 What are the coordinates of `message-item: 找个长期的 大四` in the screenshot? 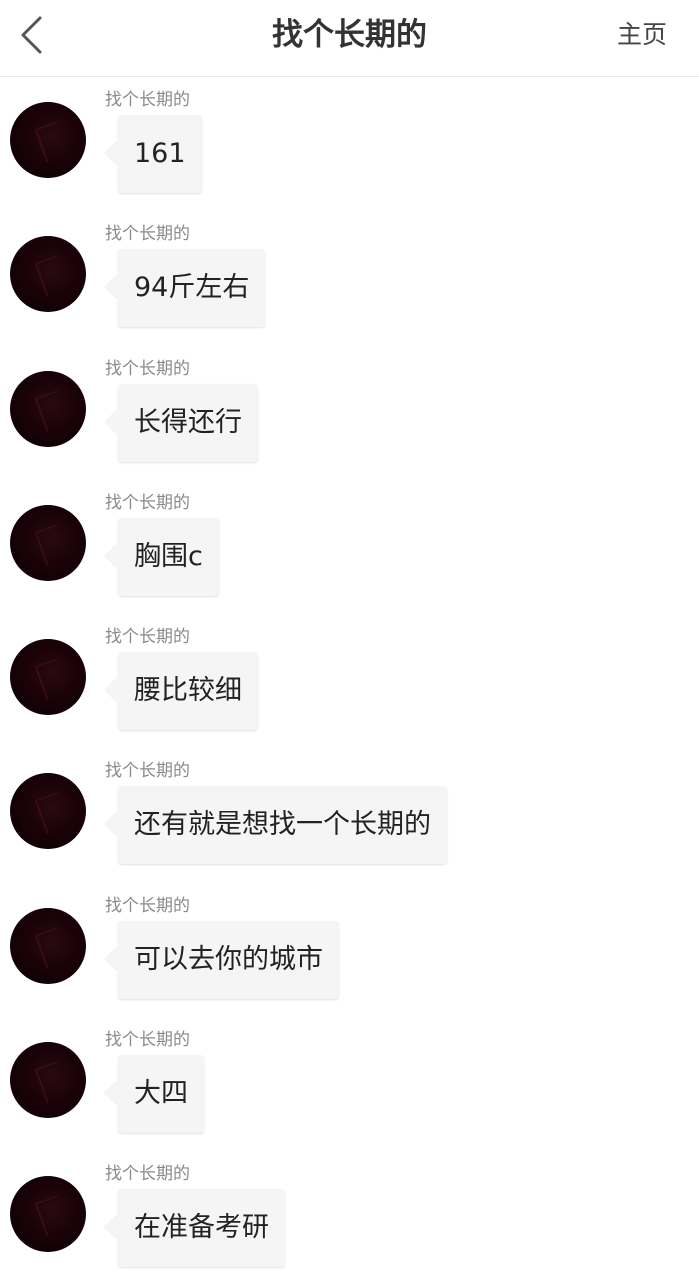 It's located at (349, 1084).